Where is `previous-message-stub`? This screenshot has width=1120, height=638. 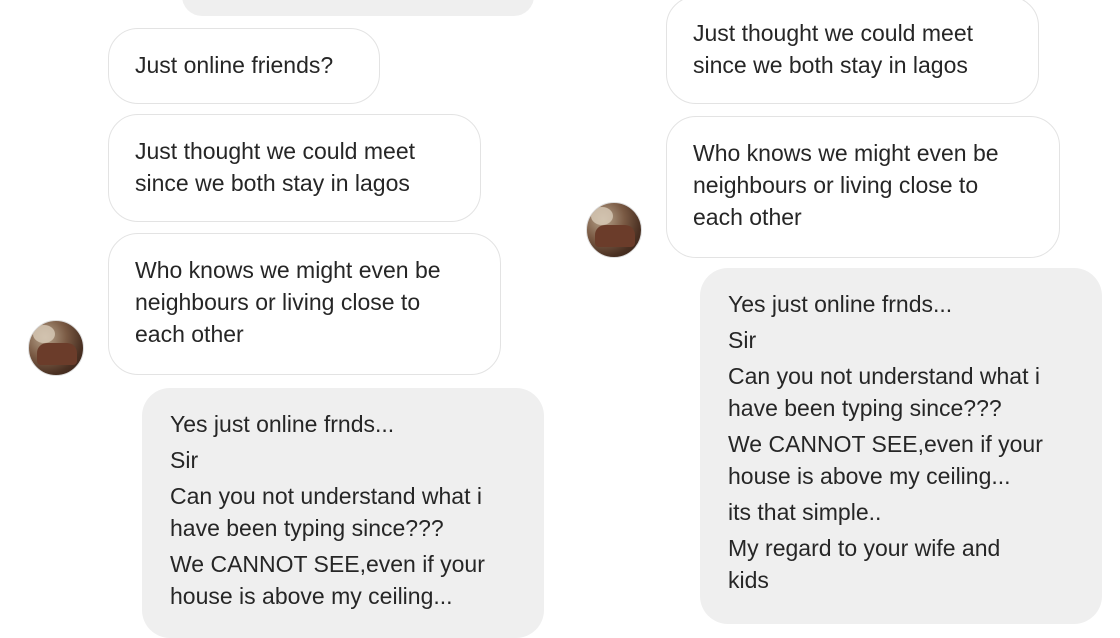 previous-message-stub is located at coordinates (358, 8).